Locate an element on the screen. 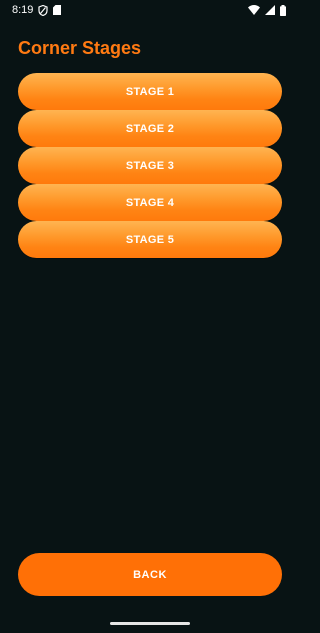  status-left: 8:19 is located at coordinates (37, 10).